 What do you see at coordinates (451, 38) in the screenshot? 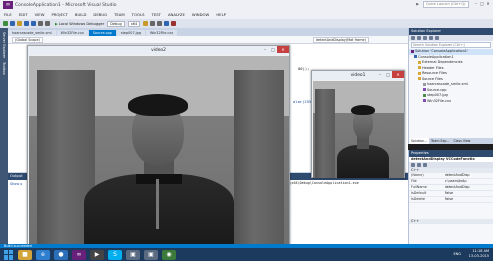
I see `solution-explorer-toolbar` at bounding box center [451, 38].